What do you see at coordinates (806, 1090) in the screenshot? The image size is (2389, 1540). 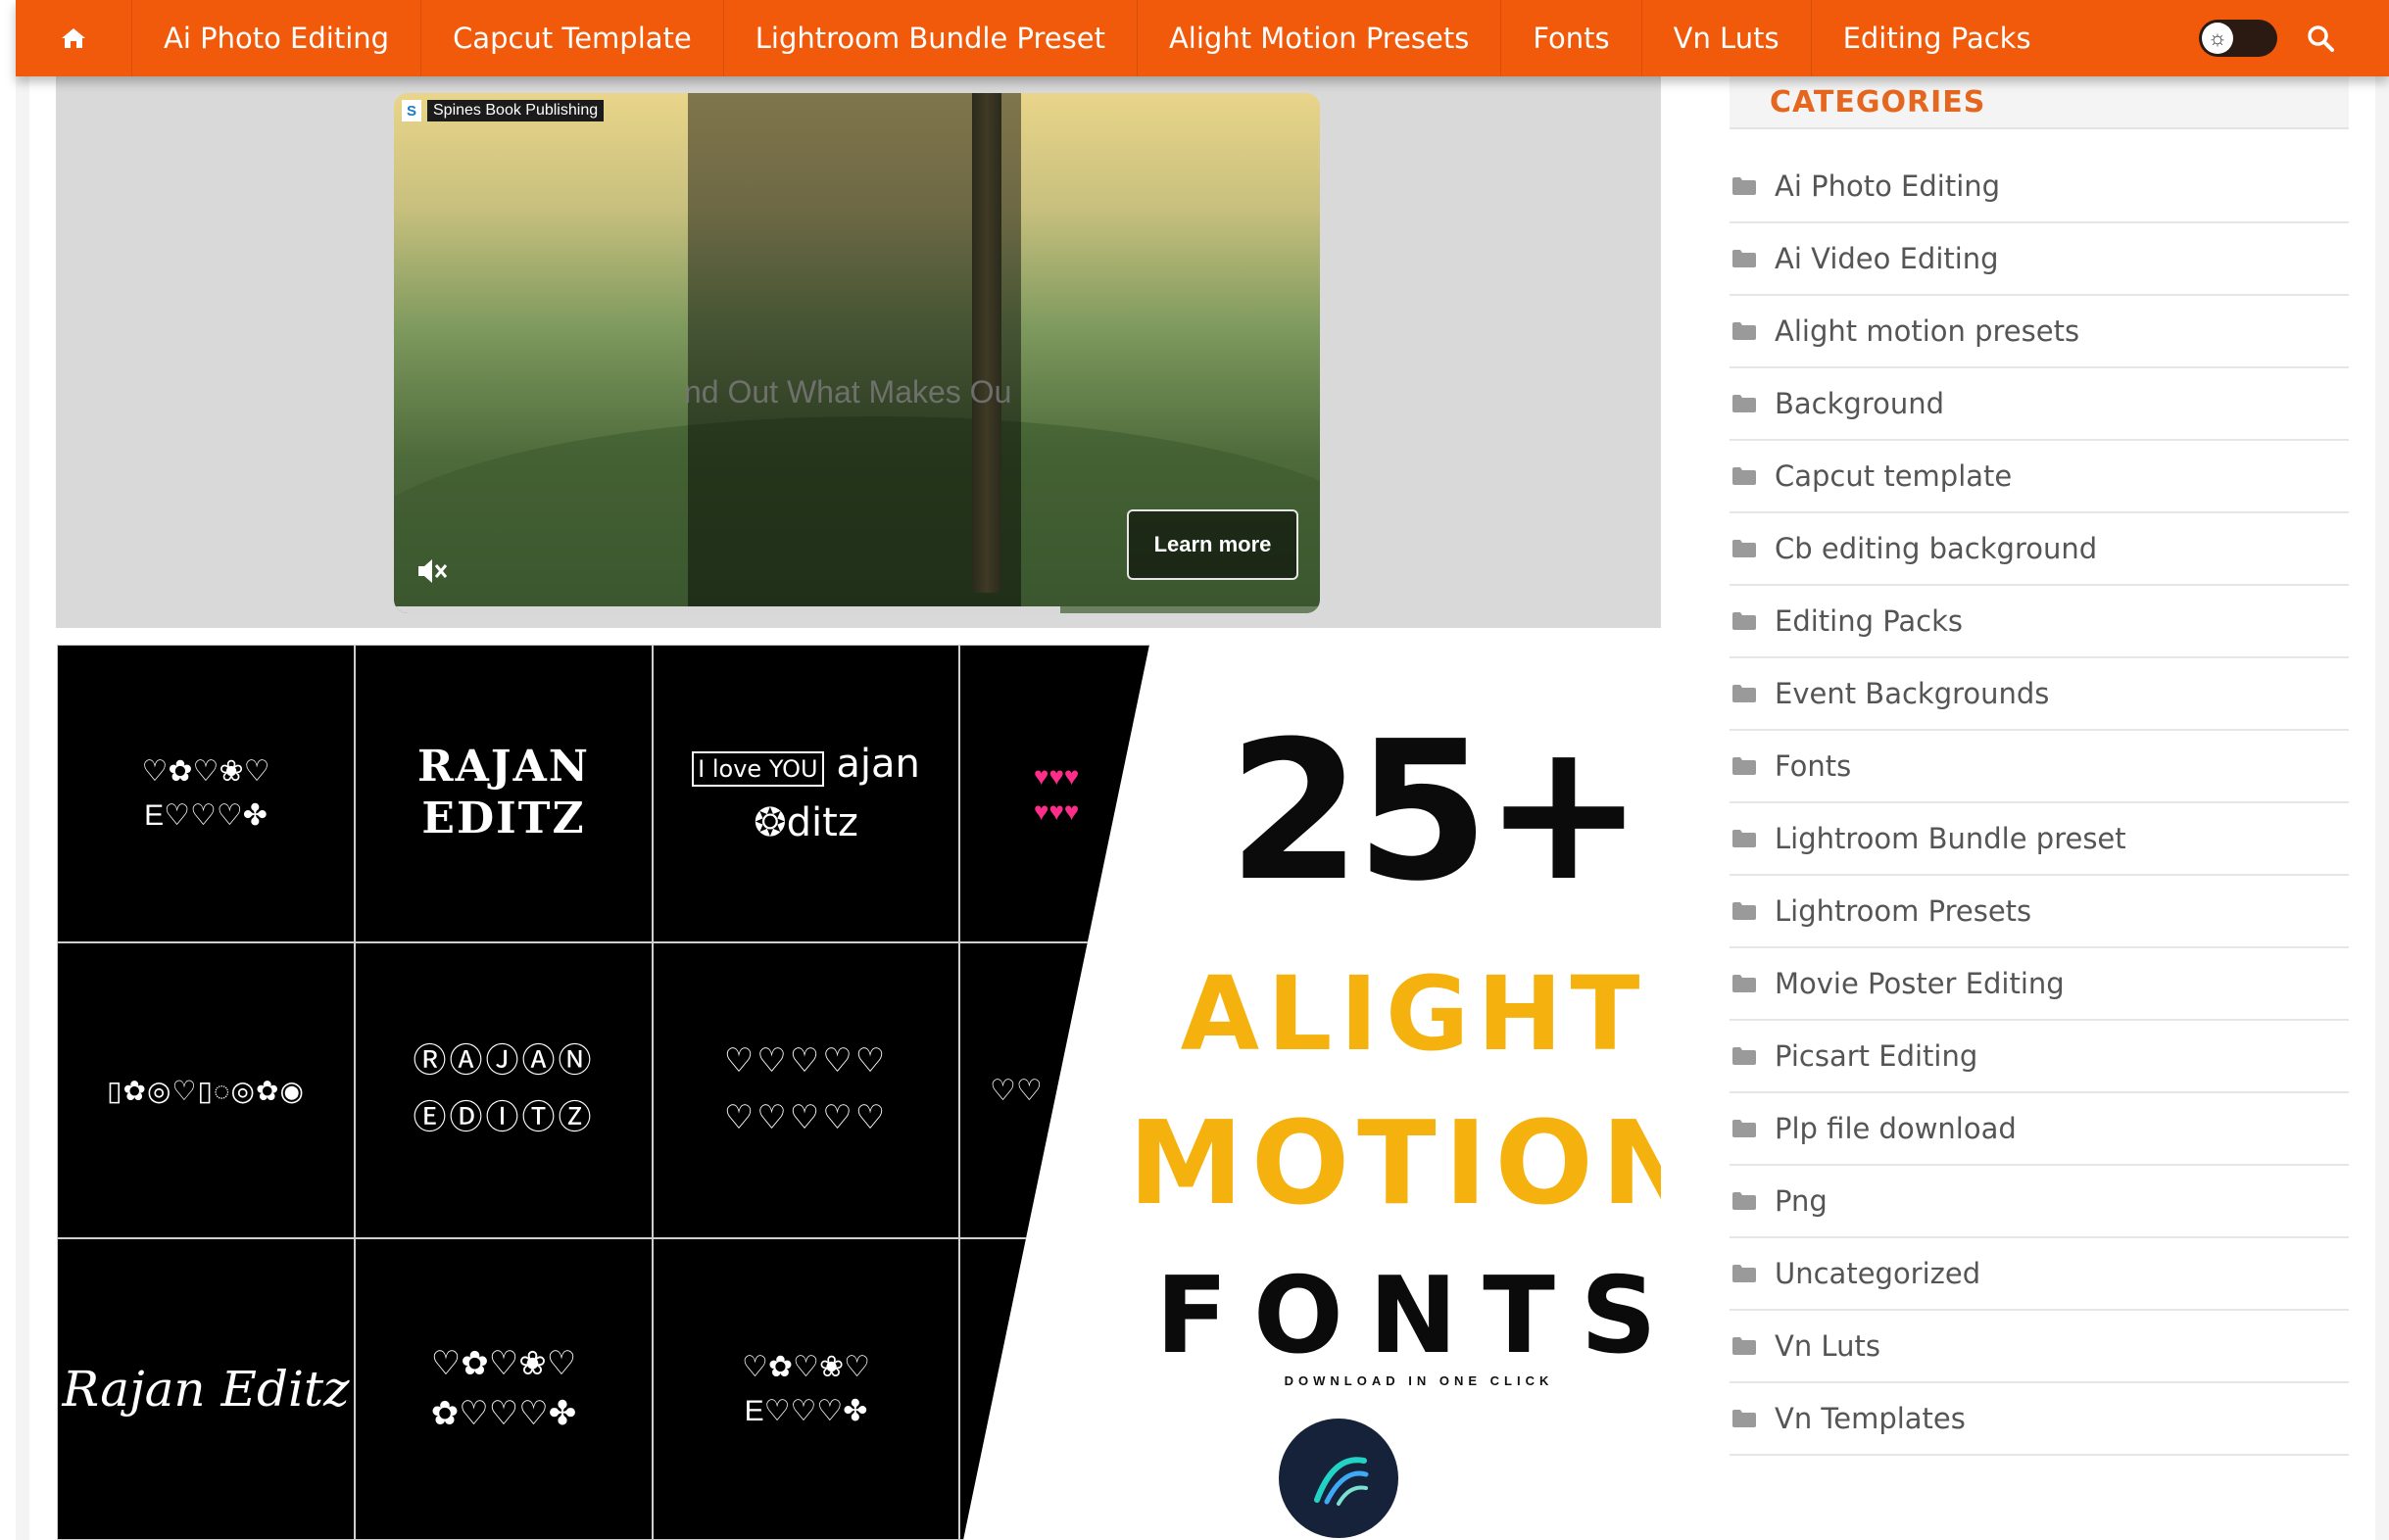 I see `font-sample-cell: ♡♡♡♡♡♡♡♡♡♡` at bounding box center [806, 1090].